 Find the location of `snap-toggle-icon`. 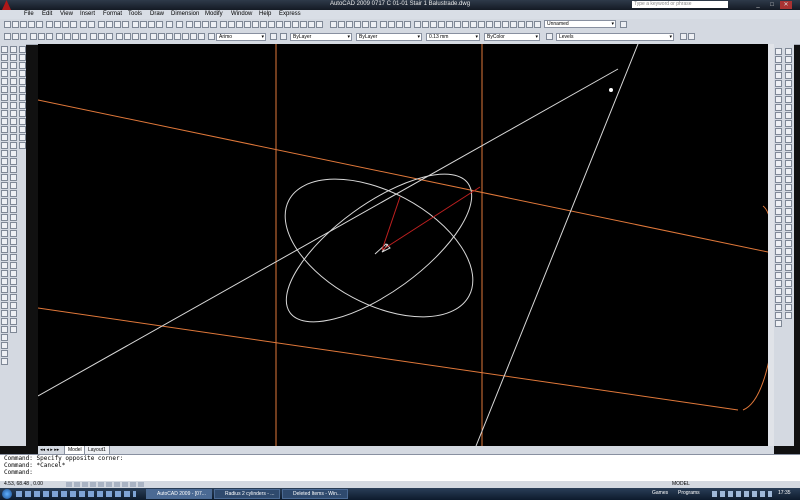

snap-toggle-icon is located at coordinates (69, 484).